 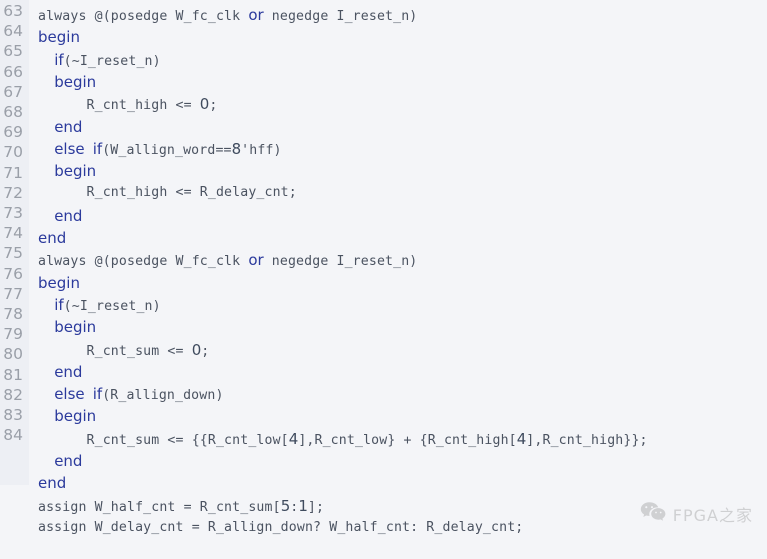 I want to click on line-number: 78, so click(x=13, y=314).